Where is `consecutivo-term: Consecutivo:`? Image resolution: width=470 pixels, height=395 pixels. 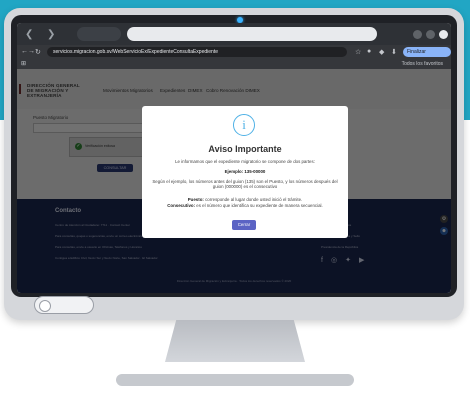
consecutivo-term: Consecutivo: is located at coordinates (181, 205).